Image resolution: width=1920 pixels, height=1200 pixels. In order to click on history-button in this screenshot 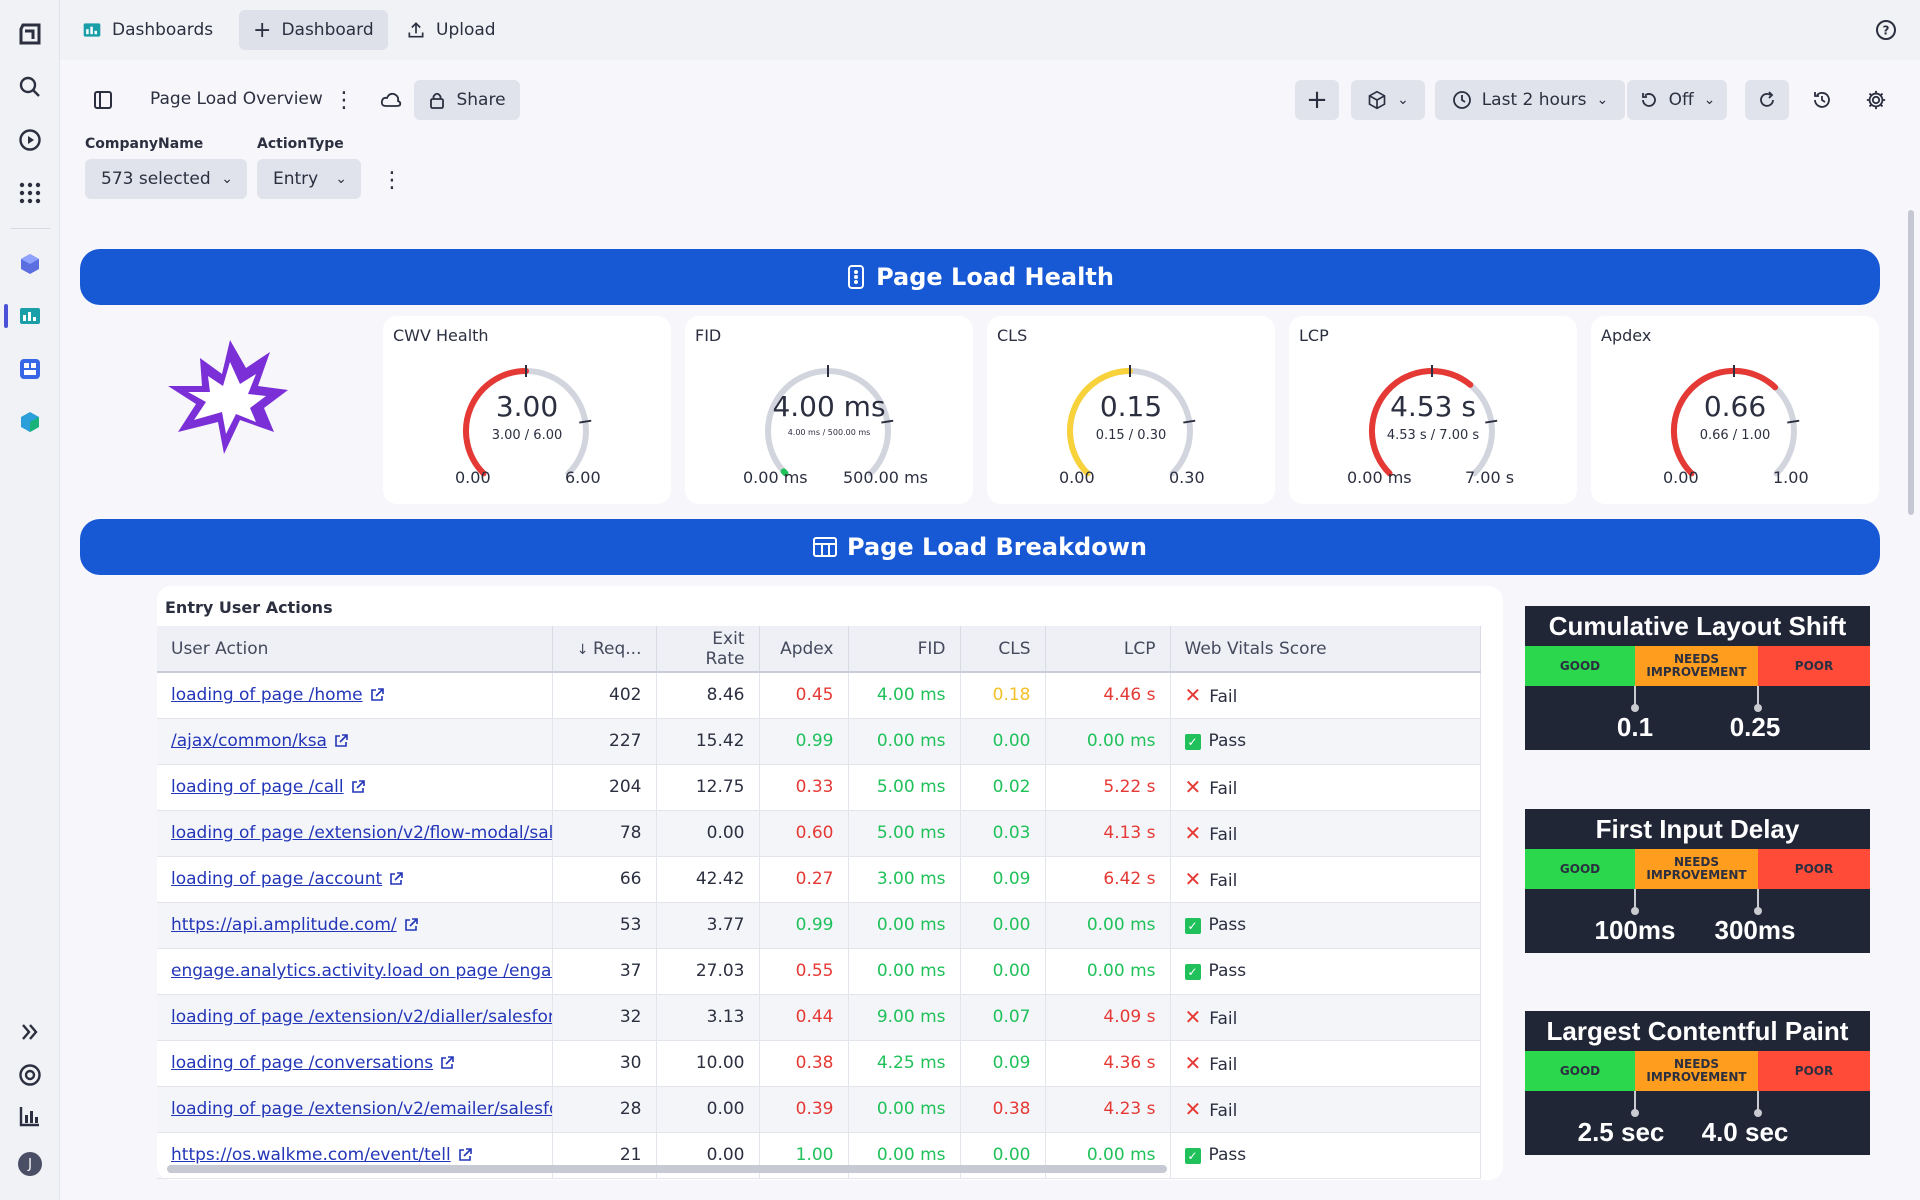, I will do `click(1822, 100)`.